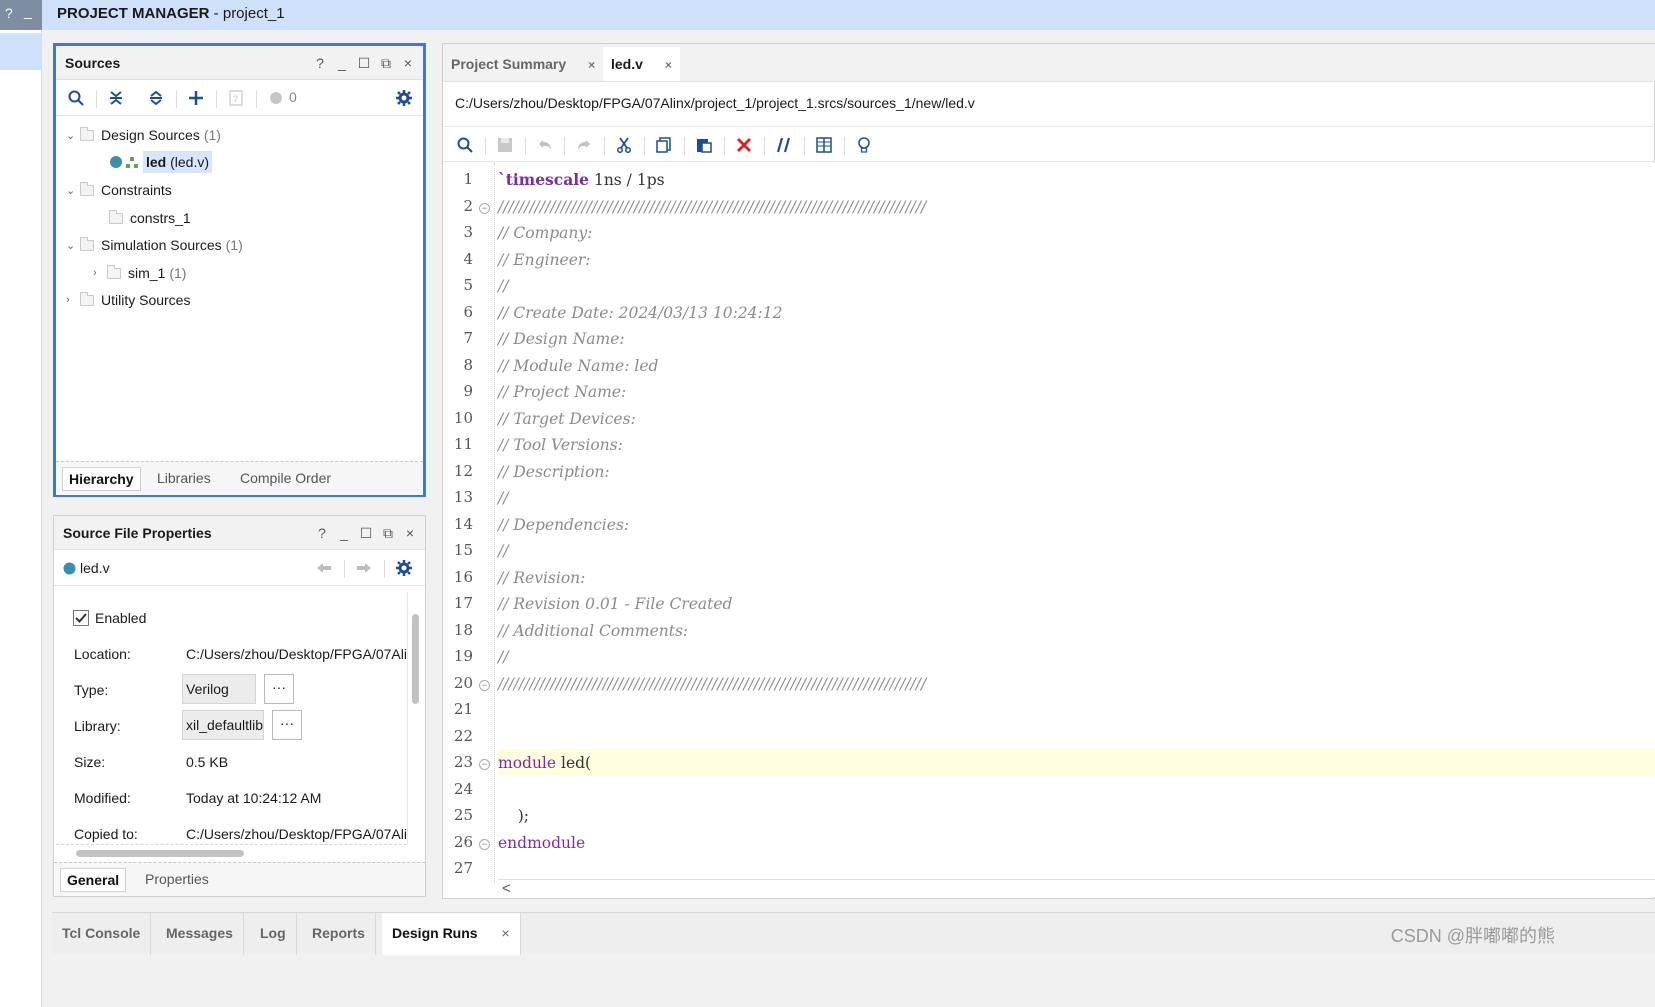 Image resolution: width=1655 pixels, height=1007 pixels. I want to click on tree-utility-sources: › Utility Sources, so click(128, 300).